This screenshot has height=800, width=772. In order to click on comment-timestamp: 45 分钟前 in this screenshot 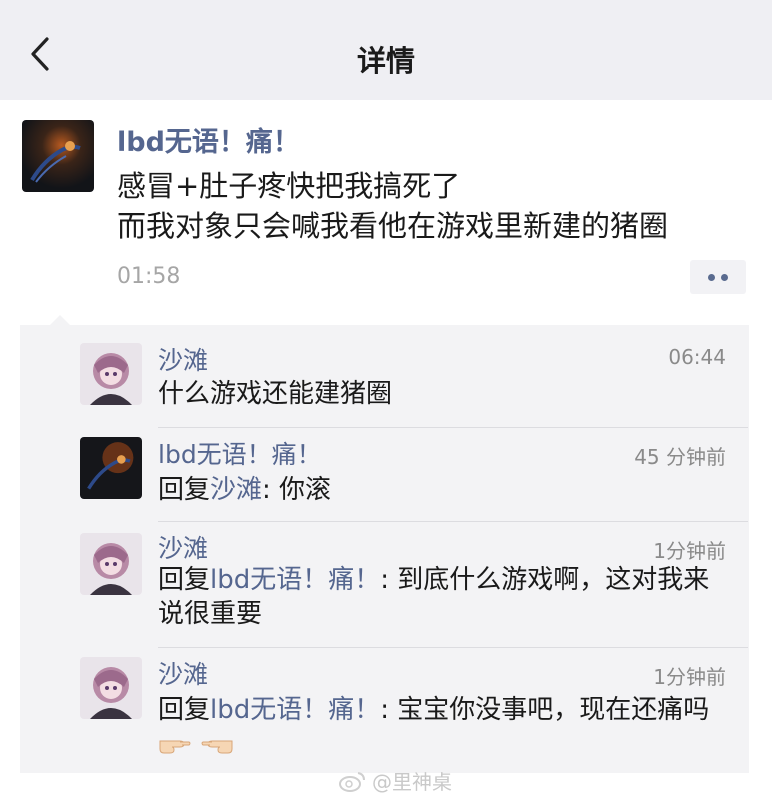, I will do `click(680, 457)`.